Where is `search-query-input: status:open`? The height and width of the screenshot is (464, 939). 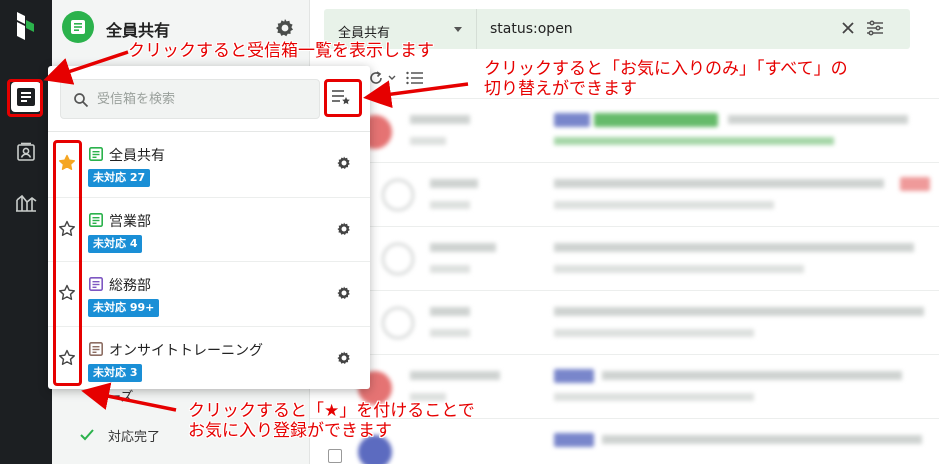
search-query-input: status:open is located at coordinates (531, 29).